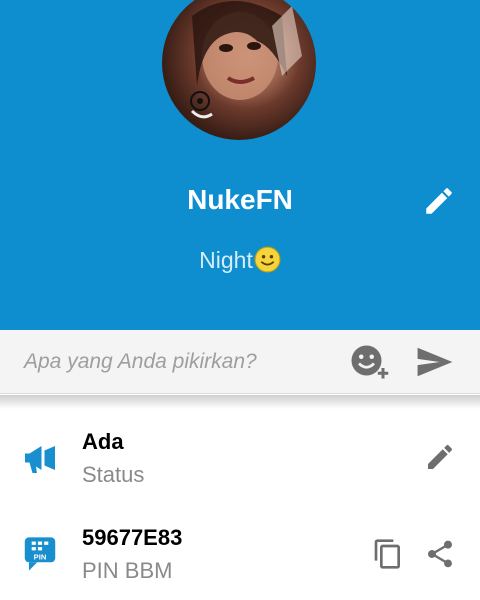 Image resolution: width=480 pixels, height=600 pixels. I want to click on divider-shadow, so click(240, 402).